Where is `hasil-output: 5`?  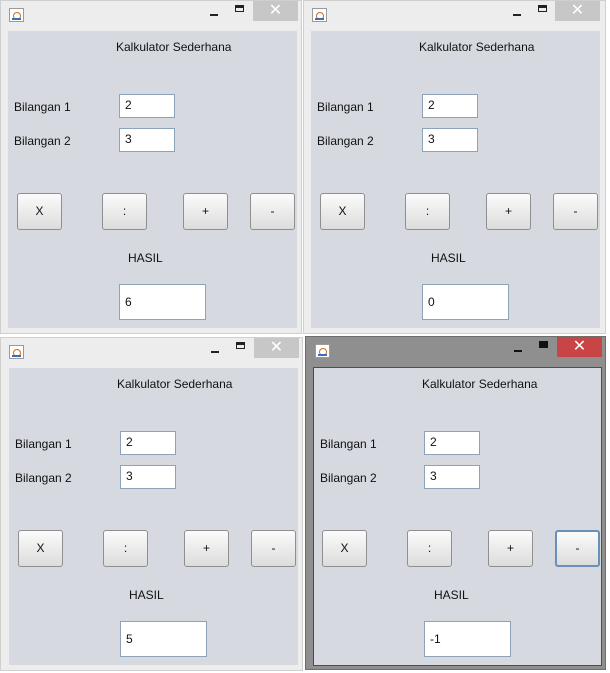 hasil-output: 5 is located at coordinates (163, 639).